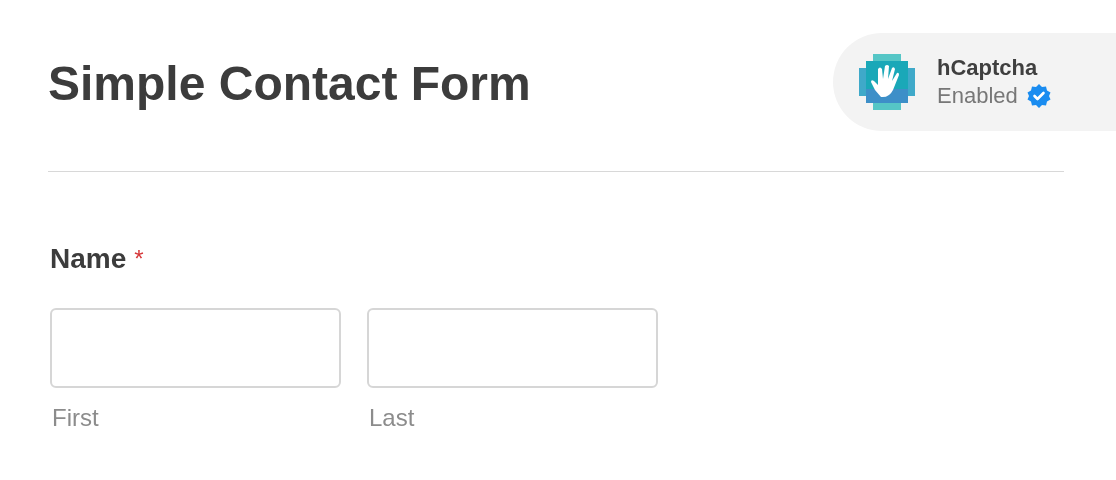  What do you see at coordinates (988, 68) in the screenshot?
I see `captcha-name: hCaptcha` at bounding box center [988, 68].